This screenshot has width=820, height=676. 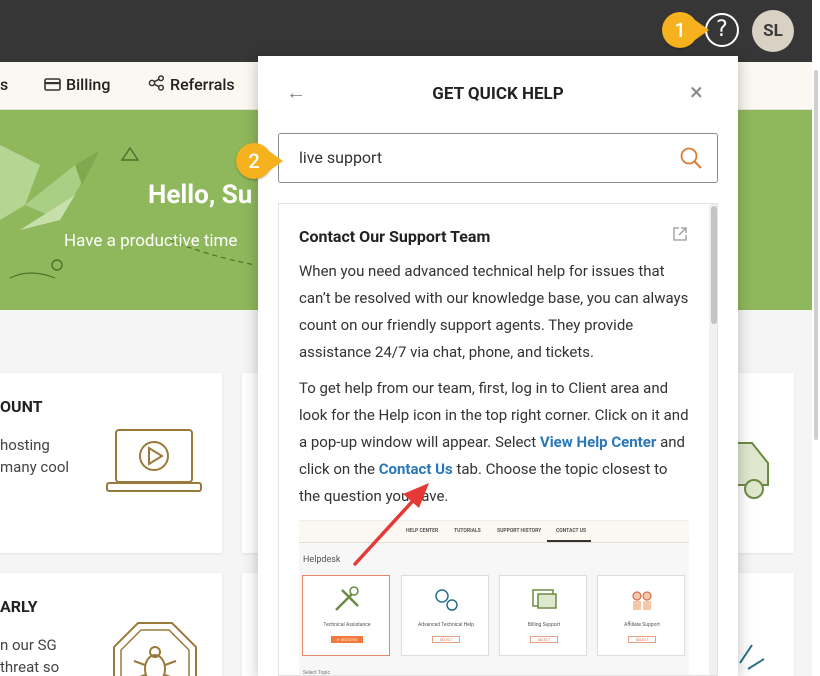 What do you see at coordinates (128, 212) in the screenshot?
I see `origami-crane-illustration` at bounding box center [128, 212].